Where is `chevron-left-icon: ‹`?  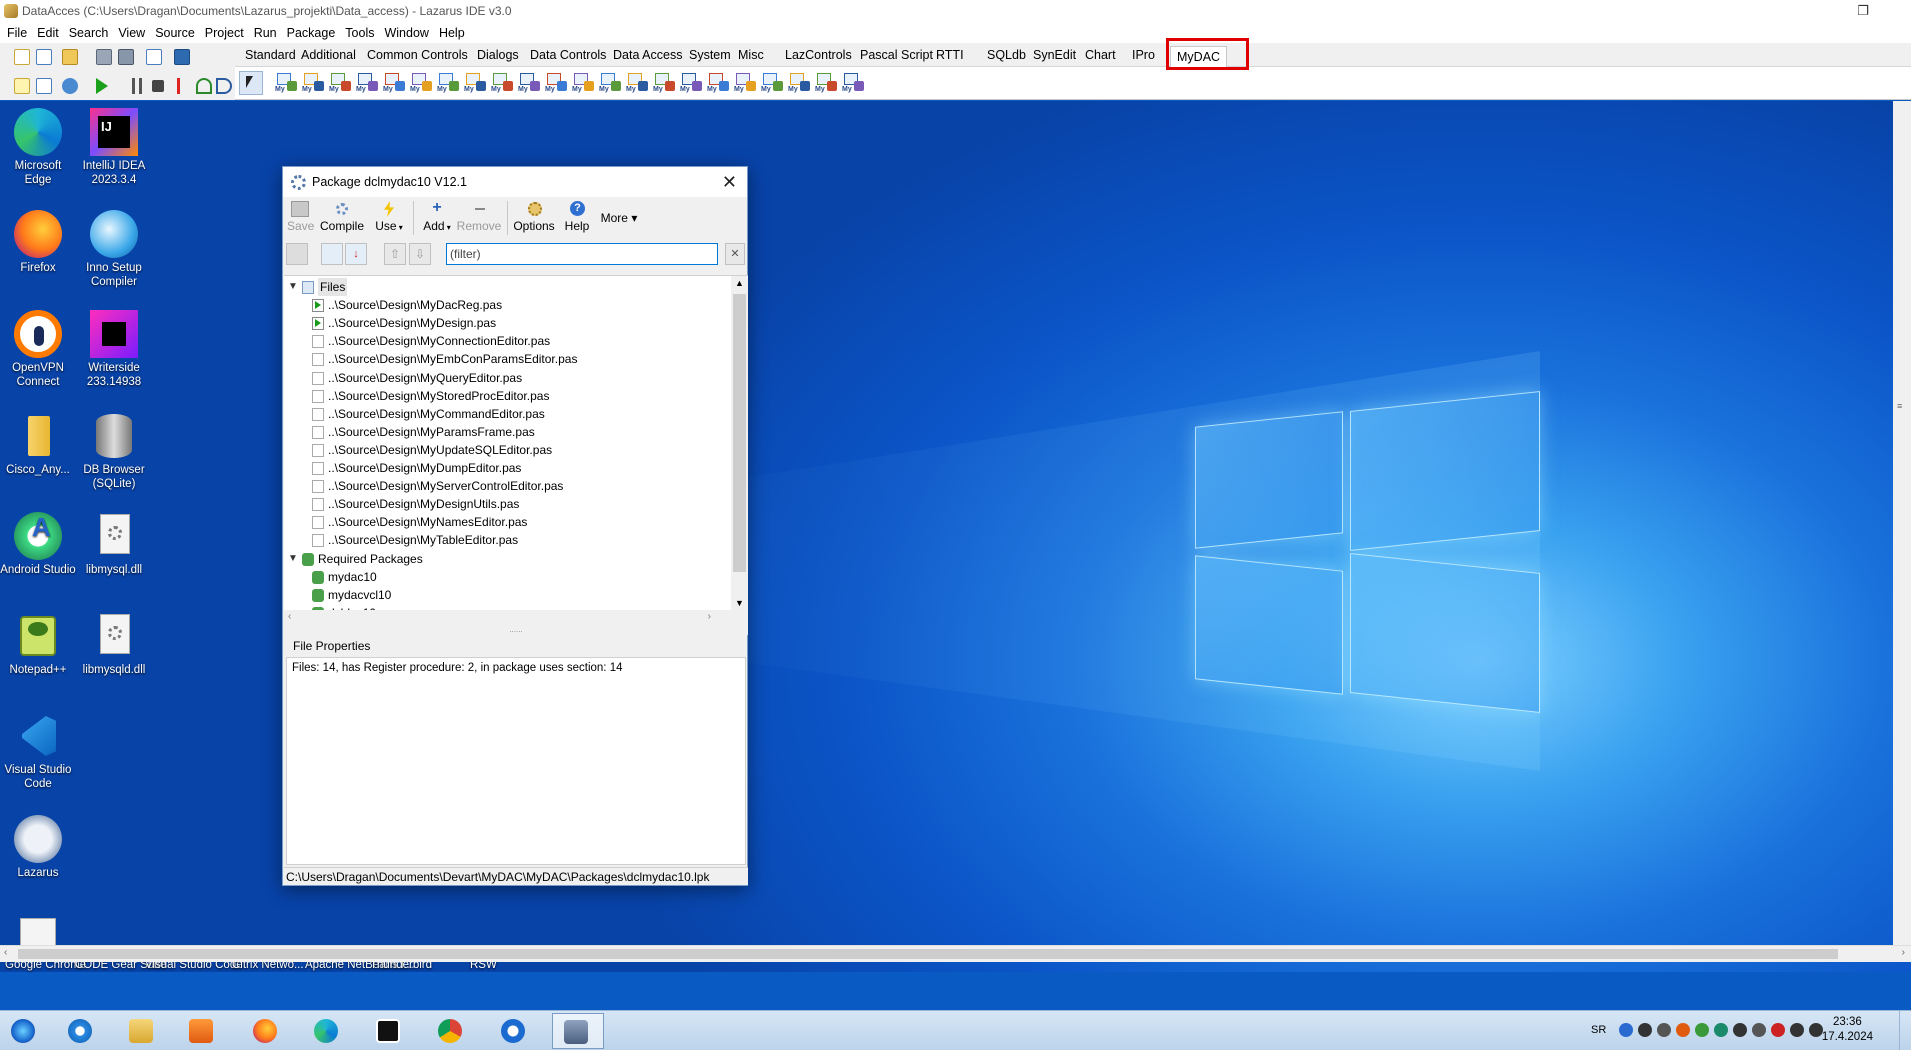
chevron-left-icon: ‹ is located at coordinates (289, 616).